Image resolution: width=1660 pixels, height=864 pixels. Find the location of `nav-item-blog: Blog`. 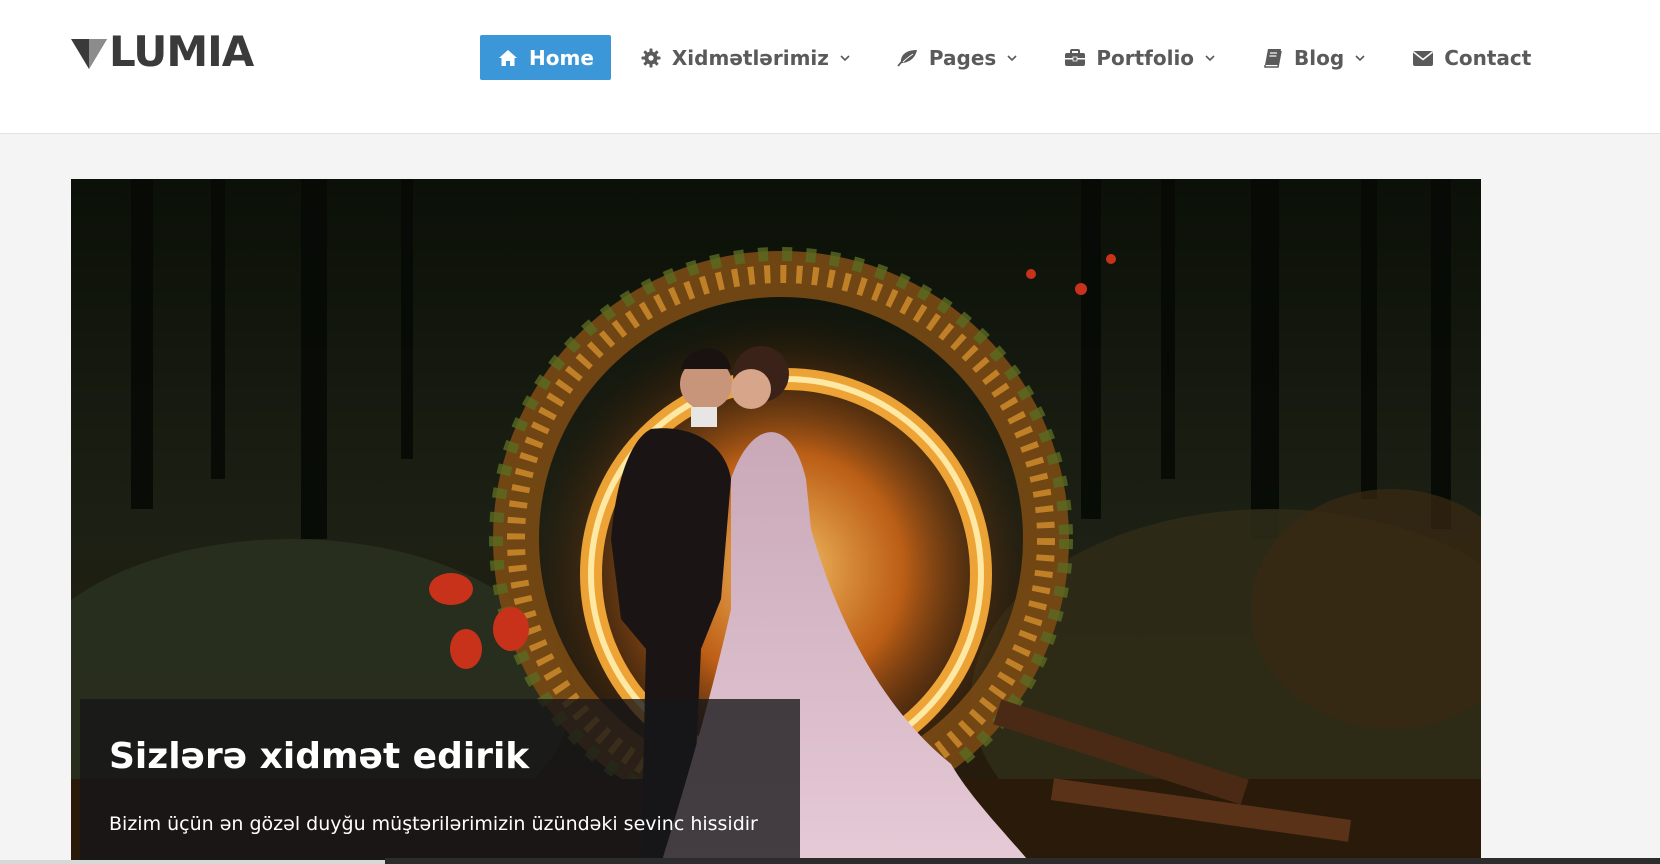

nav-item-blog: Blog is located at coordinates (1314, 57).